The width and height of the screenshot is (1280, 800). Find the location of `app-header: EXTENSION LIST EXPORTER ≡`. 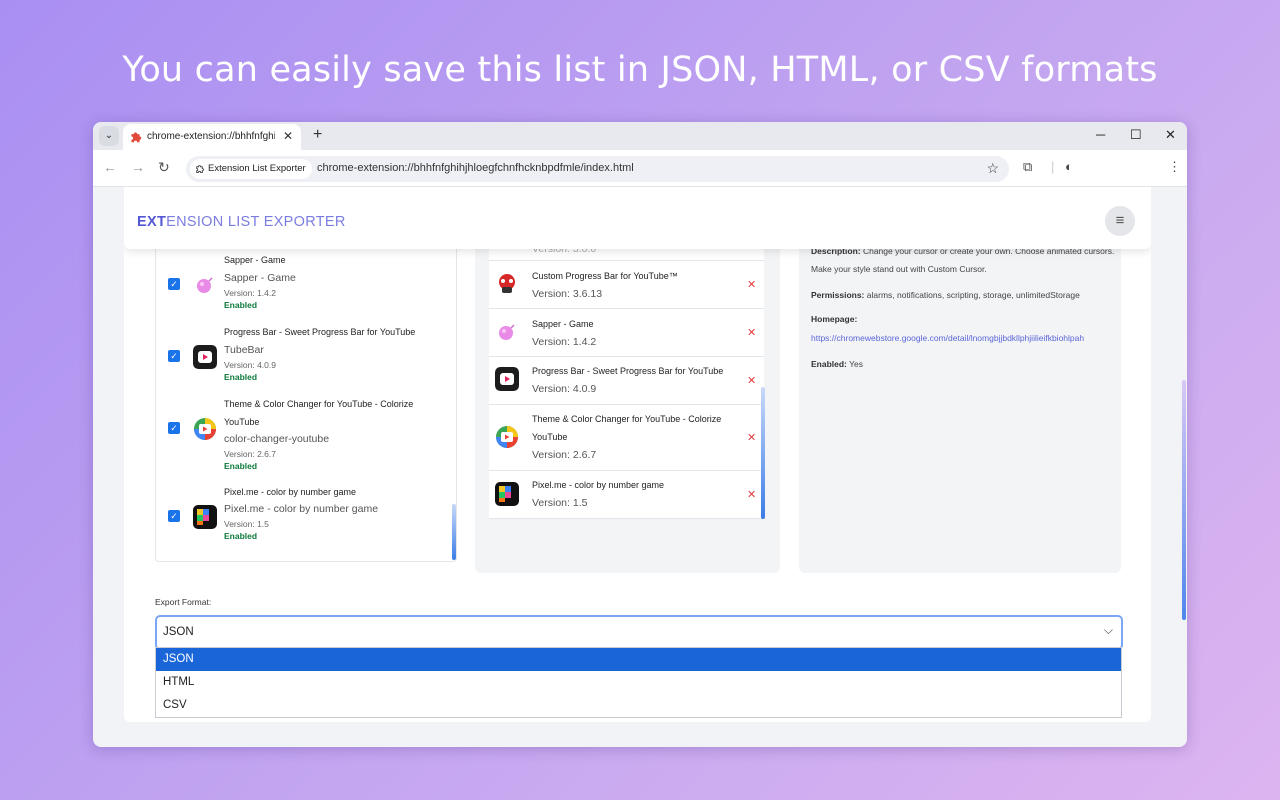

app-header: EXTENSION LIST EXPORTER ≡ is located at coordinates (637, 218).